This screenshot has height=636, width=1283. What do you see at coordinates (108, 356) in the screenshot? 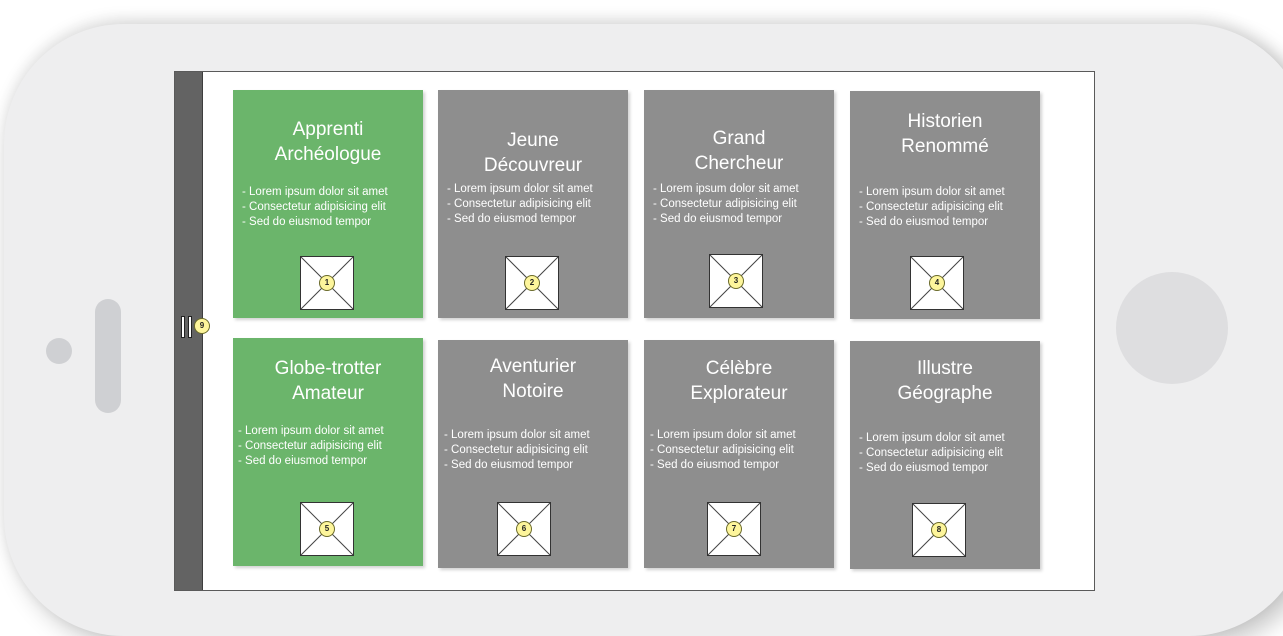
I see `speaker-slot` at bounding box center [108, 356].